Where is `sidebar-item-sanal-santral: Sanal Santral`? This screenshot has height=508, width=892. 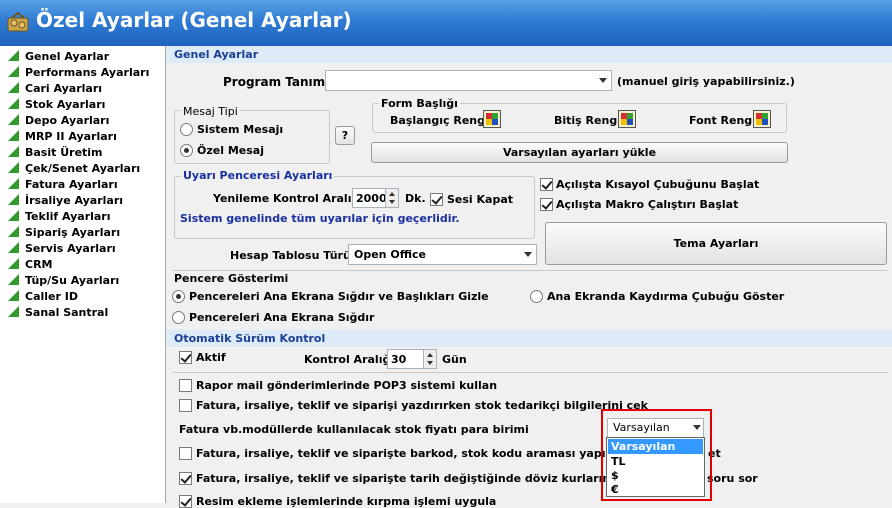
sidebar-item-sanal-santral: Sanal Santral is located at coordinates (58, 314).